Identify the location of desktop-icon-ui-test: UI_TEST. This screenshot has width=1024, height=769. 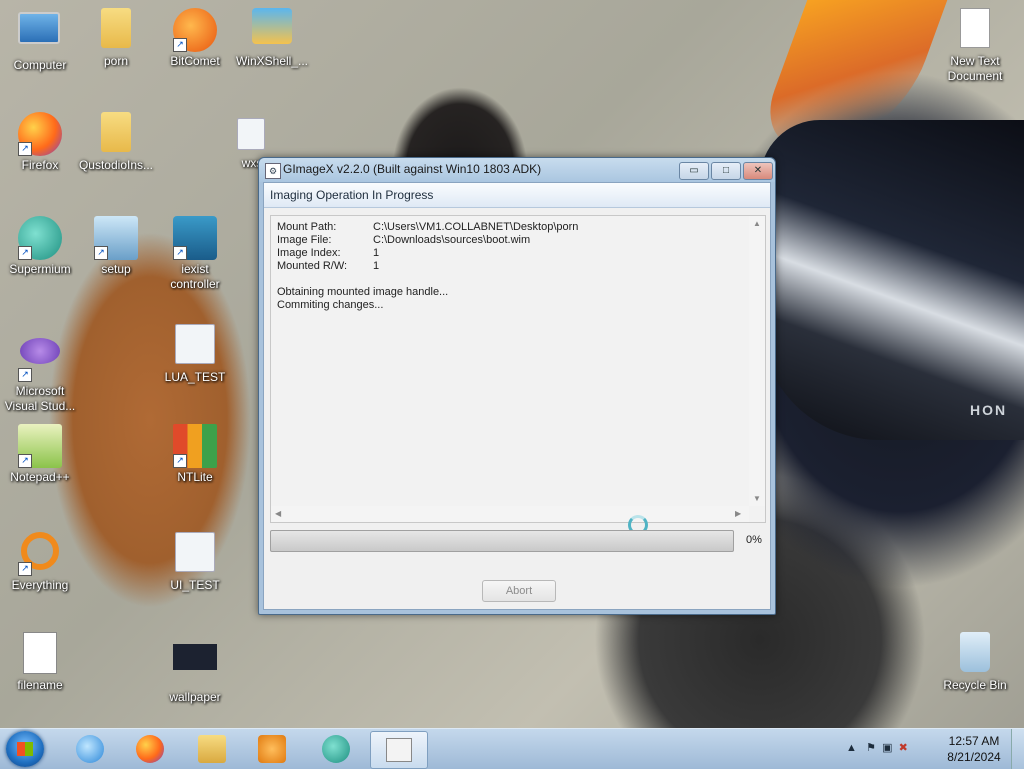
(195, 562).